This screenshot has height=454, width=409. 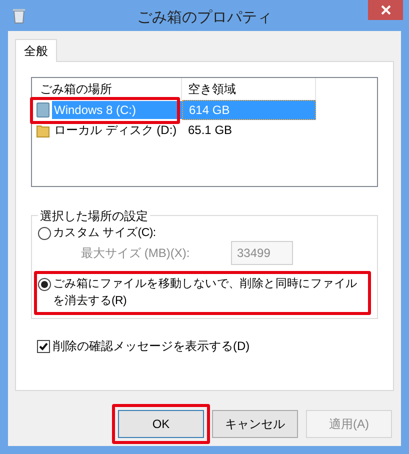 What do you see at coordinates (210, 130) in the screenshot?
I see `free-space-cell-text: 65.1 GB` at bounding box center [210, 130].